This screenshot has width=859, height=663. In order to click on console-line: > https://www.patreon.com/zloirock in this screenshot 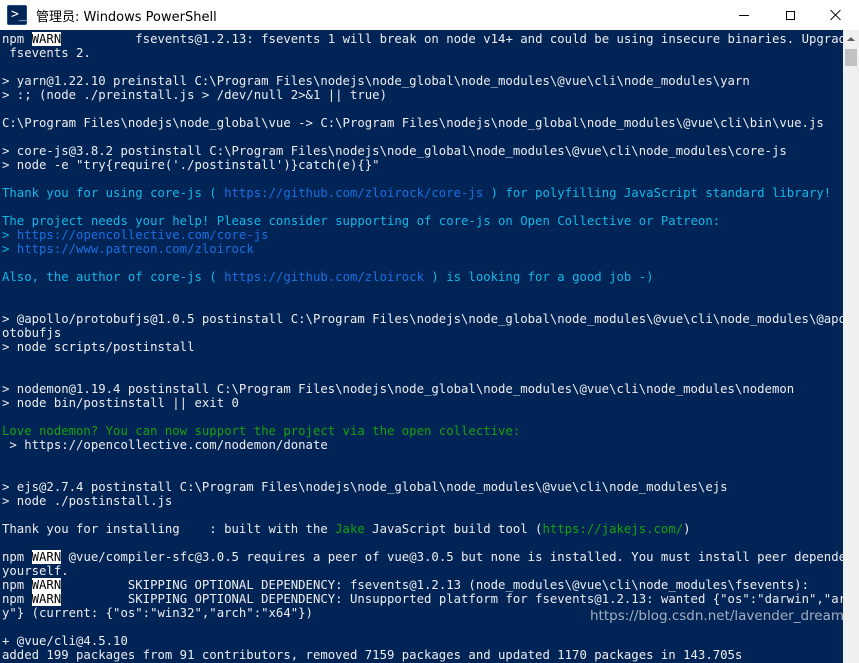, I will do `click(128, 249)`.